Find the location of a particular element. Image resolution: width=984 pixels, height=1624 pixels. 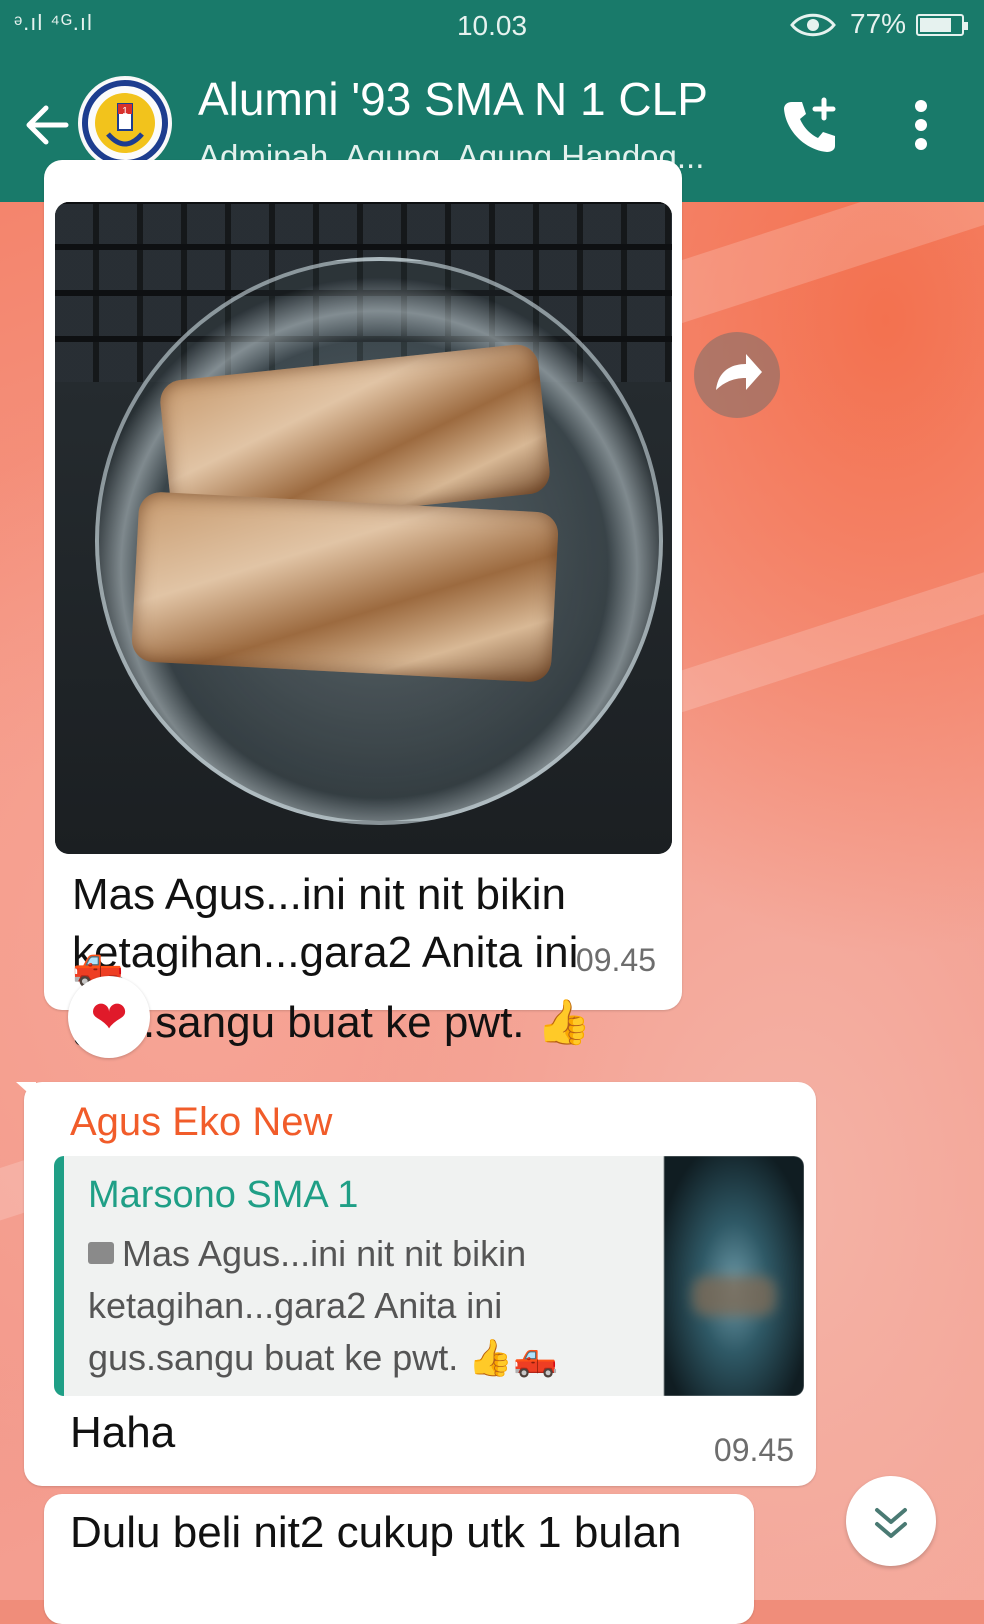

battery-icon is located at coordinates (942, 25).